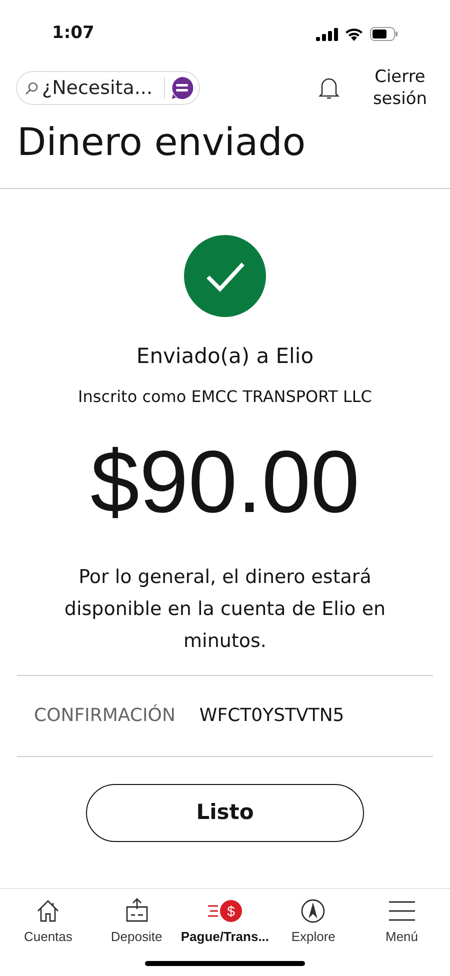  I want to click on recipient-text: Enviado(a) a Elio, so click(225, 356).